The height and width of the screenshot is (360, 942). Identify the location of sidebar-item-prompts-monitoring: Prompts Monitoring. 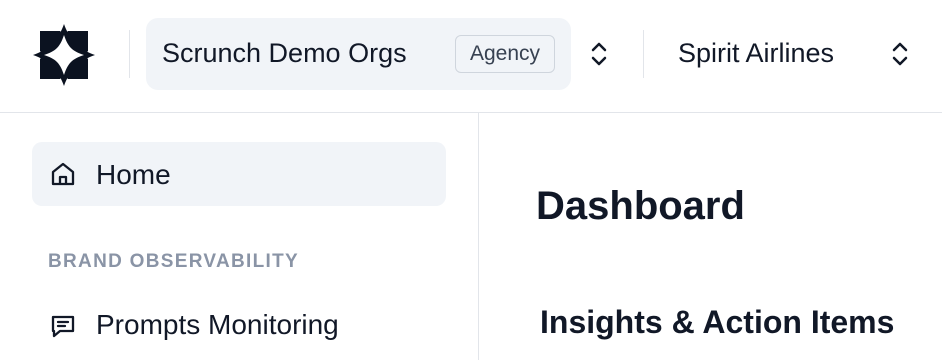
(239, 327).